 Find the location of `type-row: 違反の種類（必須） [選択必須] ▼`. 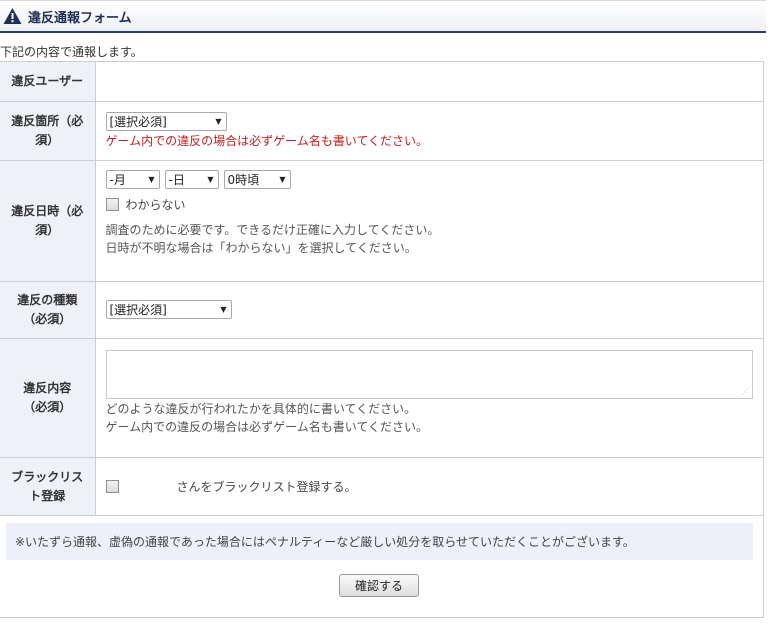

type-row: 違反の種類（必須） [選択必須] ▼ is located at coordinates (382, 310).